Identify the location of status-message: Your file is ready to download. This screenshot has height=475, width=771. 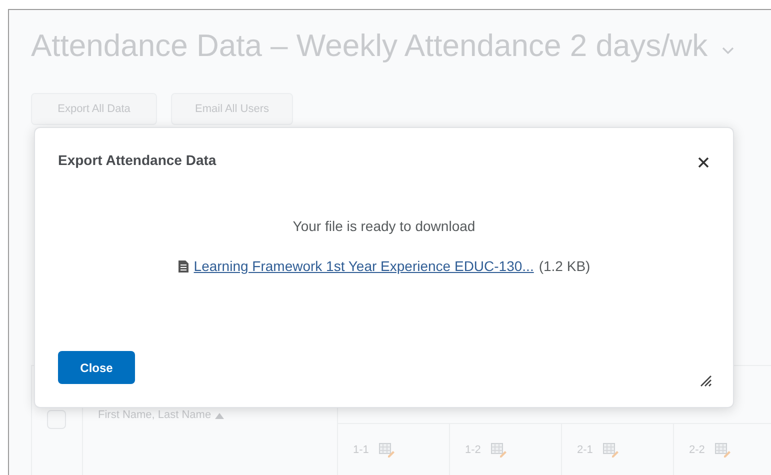
(384, 226).